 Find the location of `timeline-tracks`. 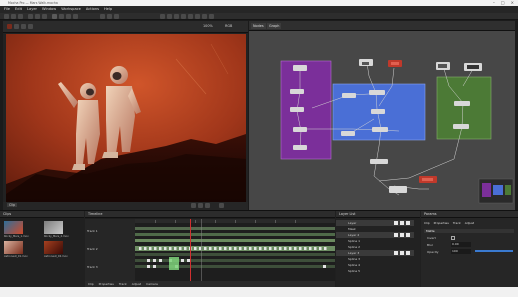

timeline-tracks is located at coordinates (235, 253).